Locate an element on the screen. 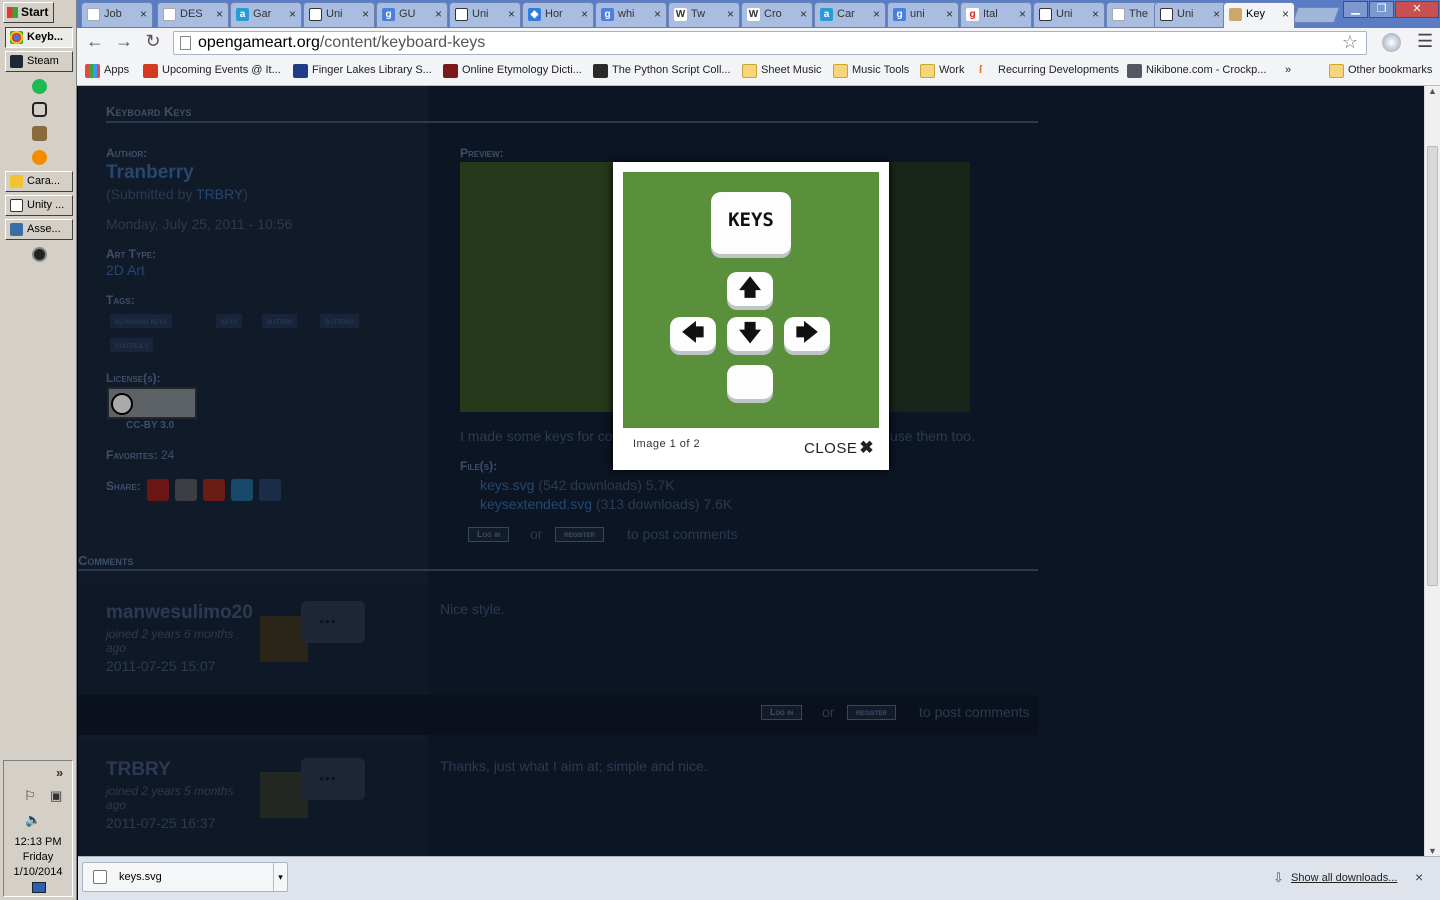  scrollbar-thumb is located at coordinates (1432, 366).